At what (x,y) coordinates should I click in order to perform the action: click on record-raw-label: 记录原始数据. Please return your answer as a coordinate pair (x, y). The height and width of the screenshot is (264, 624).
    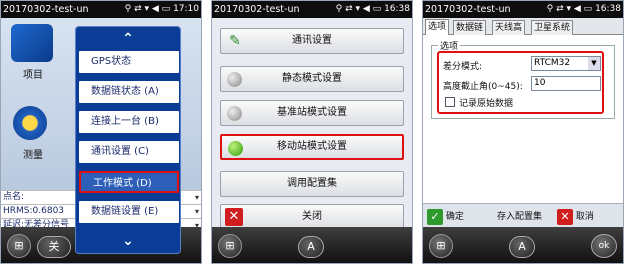
    Looking at the image, I should click on (486, 104).